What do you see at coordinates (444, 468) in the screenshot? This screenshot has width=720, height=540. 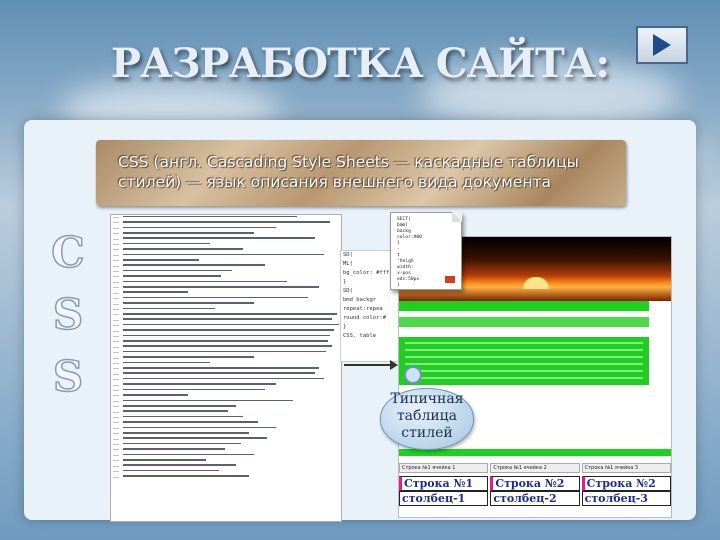 I see `table-header-cell: Строка №1 ячейка 1` at bounding box center [444, 468].